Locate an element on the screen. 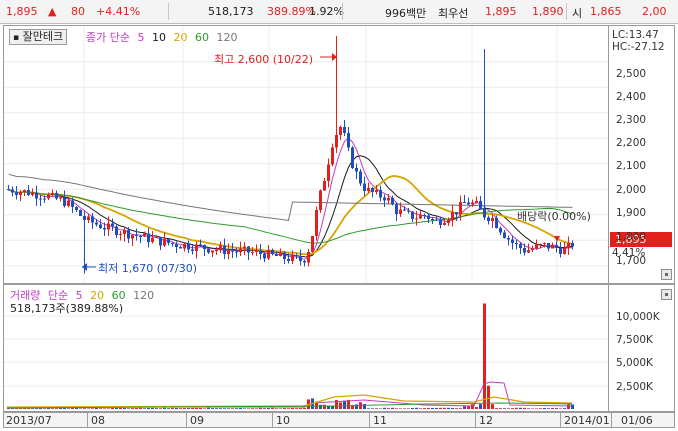  price-axis-scale-button is located at coordinates (666, 274).